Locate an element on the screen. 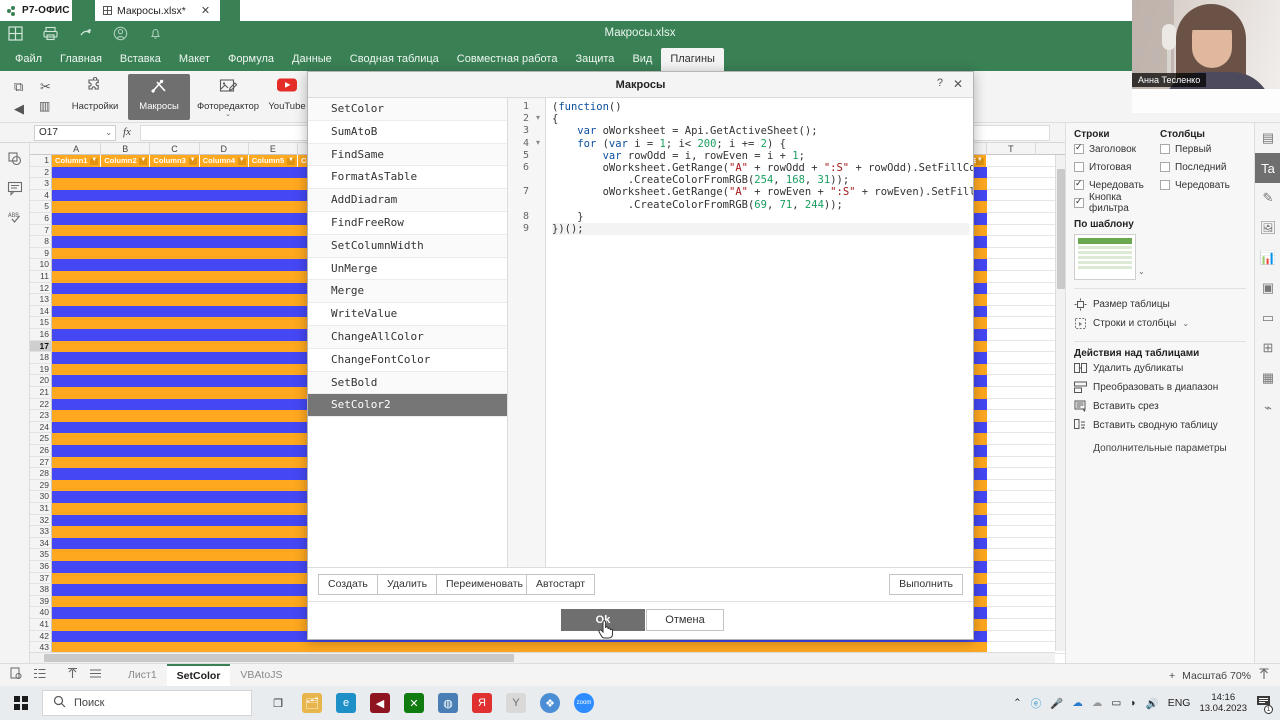 Image resolution: width=1280 pixels, height=720 pixels. menu-item-layout: Макет is located at coordinates (194, 60).